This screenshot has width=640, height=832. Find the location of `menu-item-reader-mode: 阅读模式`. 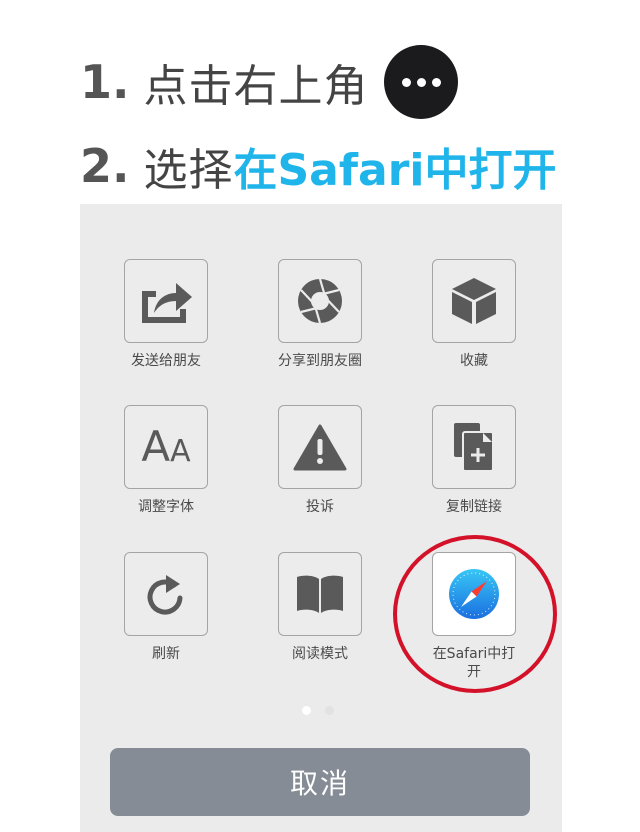

menu-item-reader-mode: 阅读模式 is located at coordinates (320, 607).